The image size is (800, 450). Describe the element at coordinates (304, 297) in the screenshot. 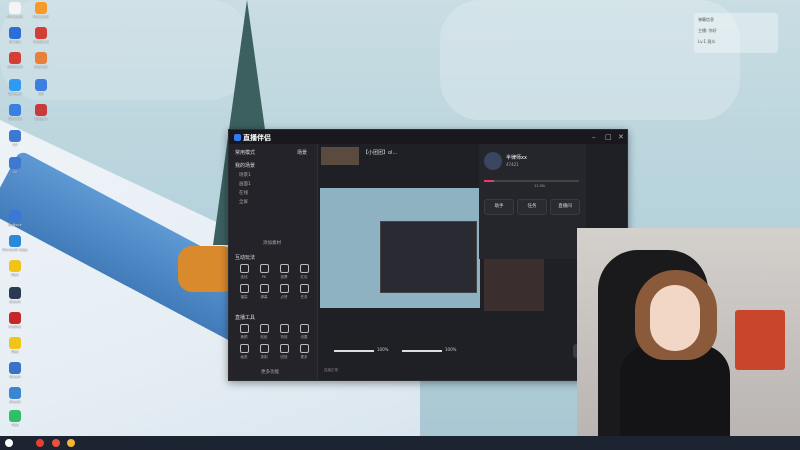

I see `tool-label: 任务` at that location.